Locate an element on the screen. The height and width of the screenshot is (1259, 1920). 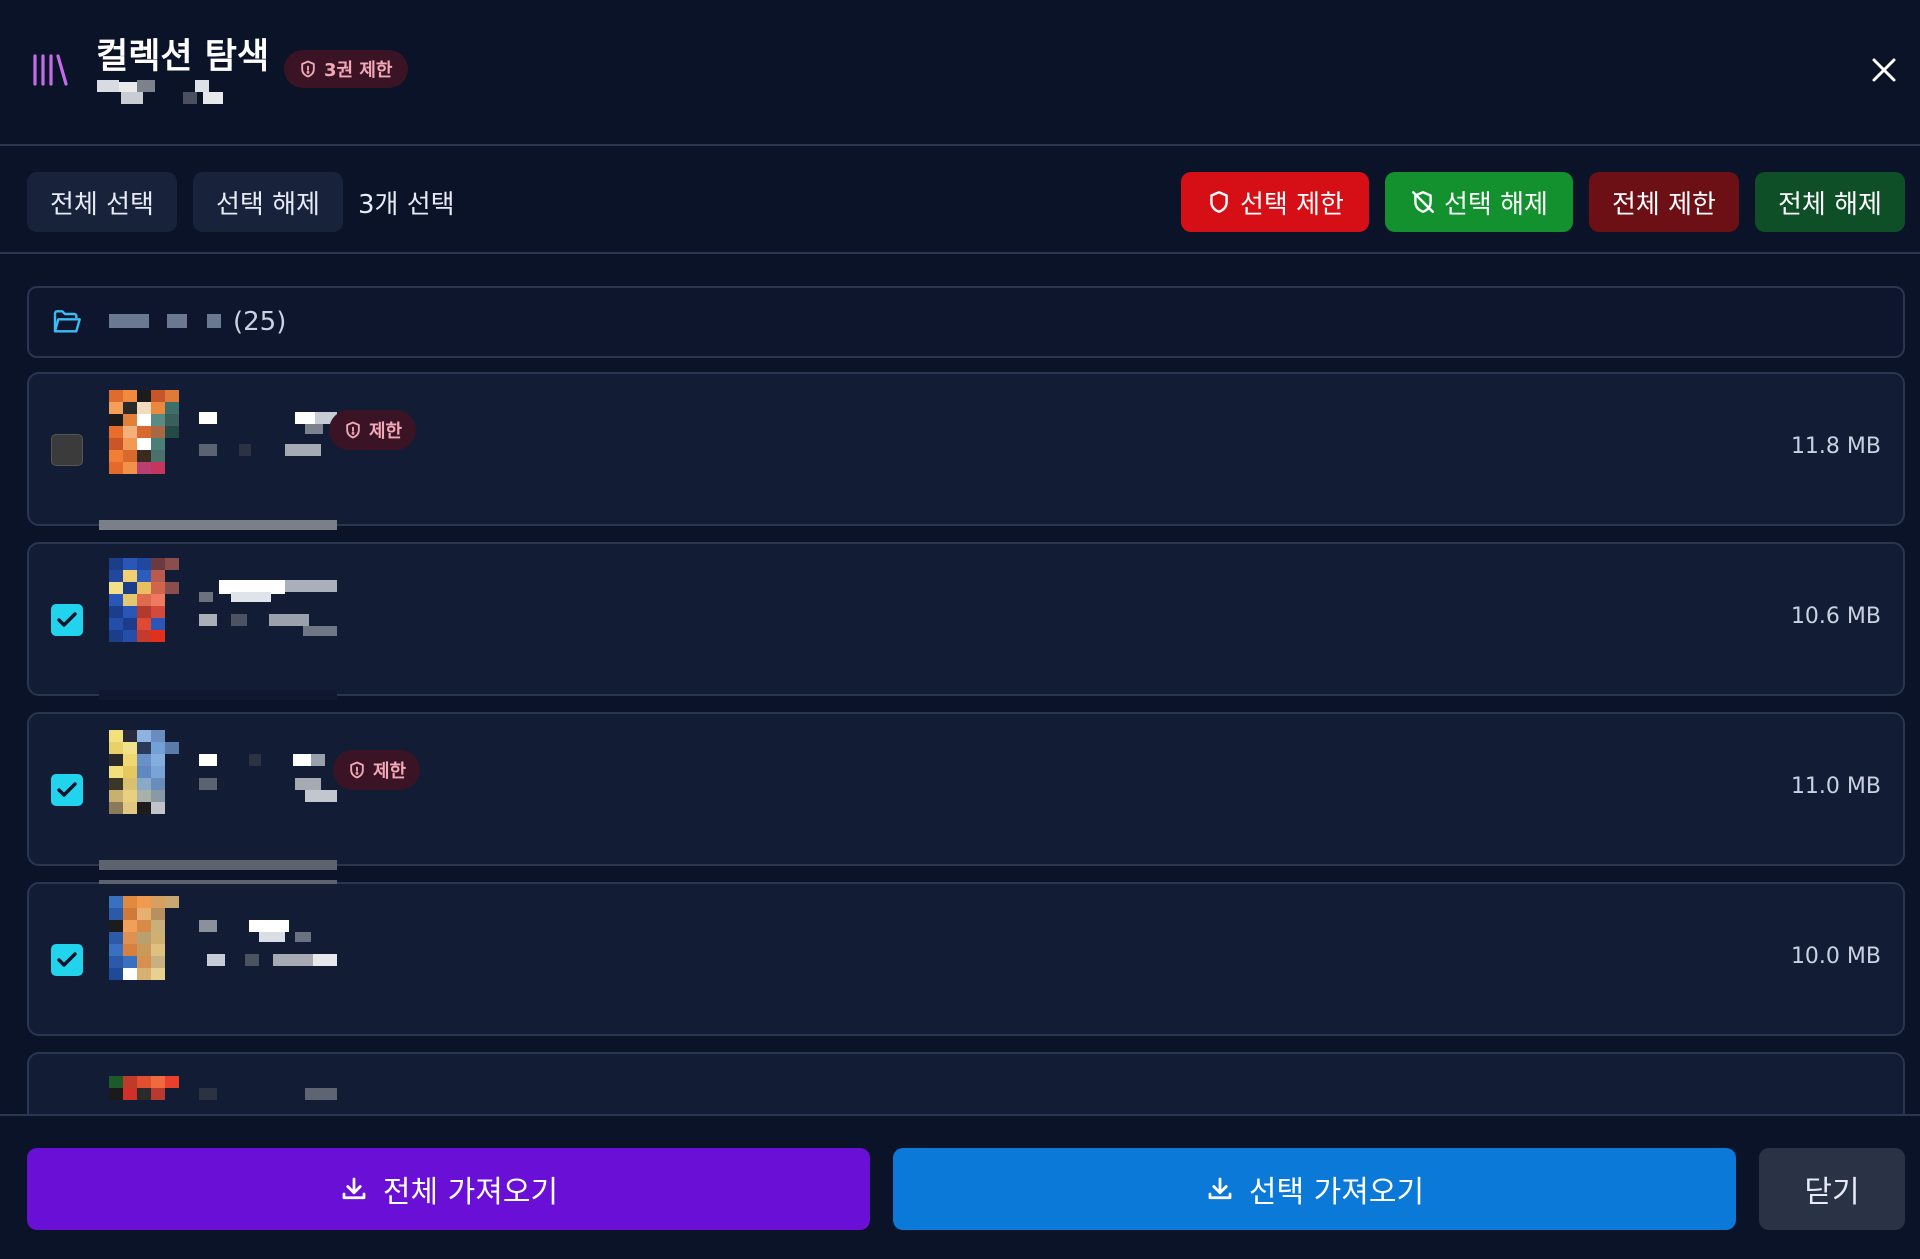
restrict-all-label: 전체 제한 is located at coordinates (1664, 204).